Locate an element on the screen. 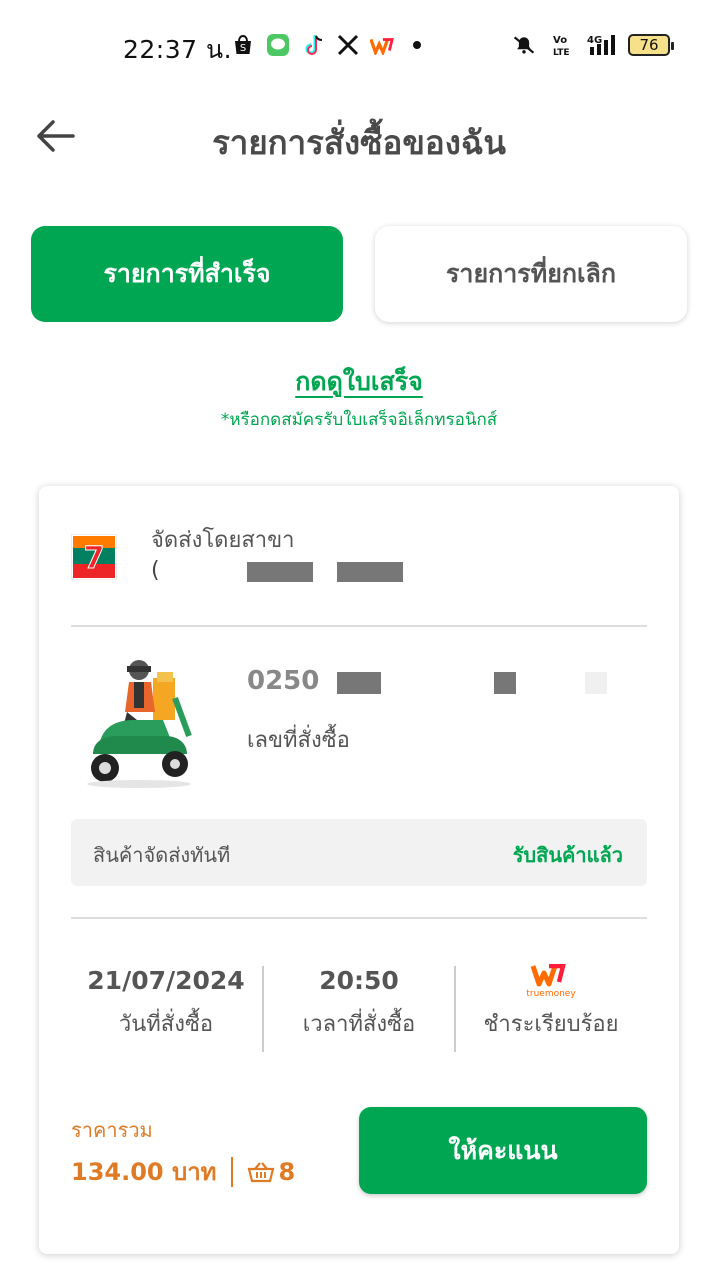 Image resolution: width=718 pixels, height=1281 pixels. order-number-label: เลขที่สั่งซื้อ is located at coordinates (298, 740).